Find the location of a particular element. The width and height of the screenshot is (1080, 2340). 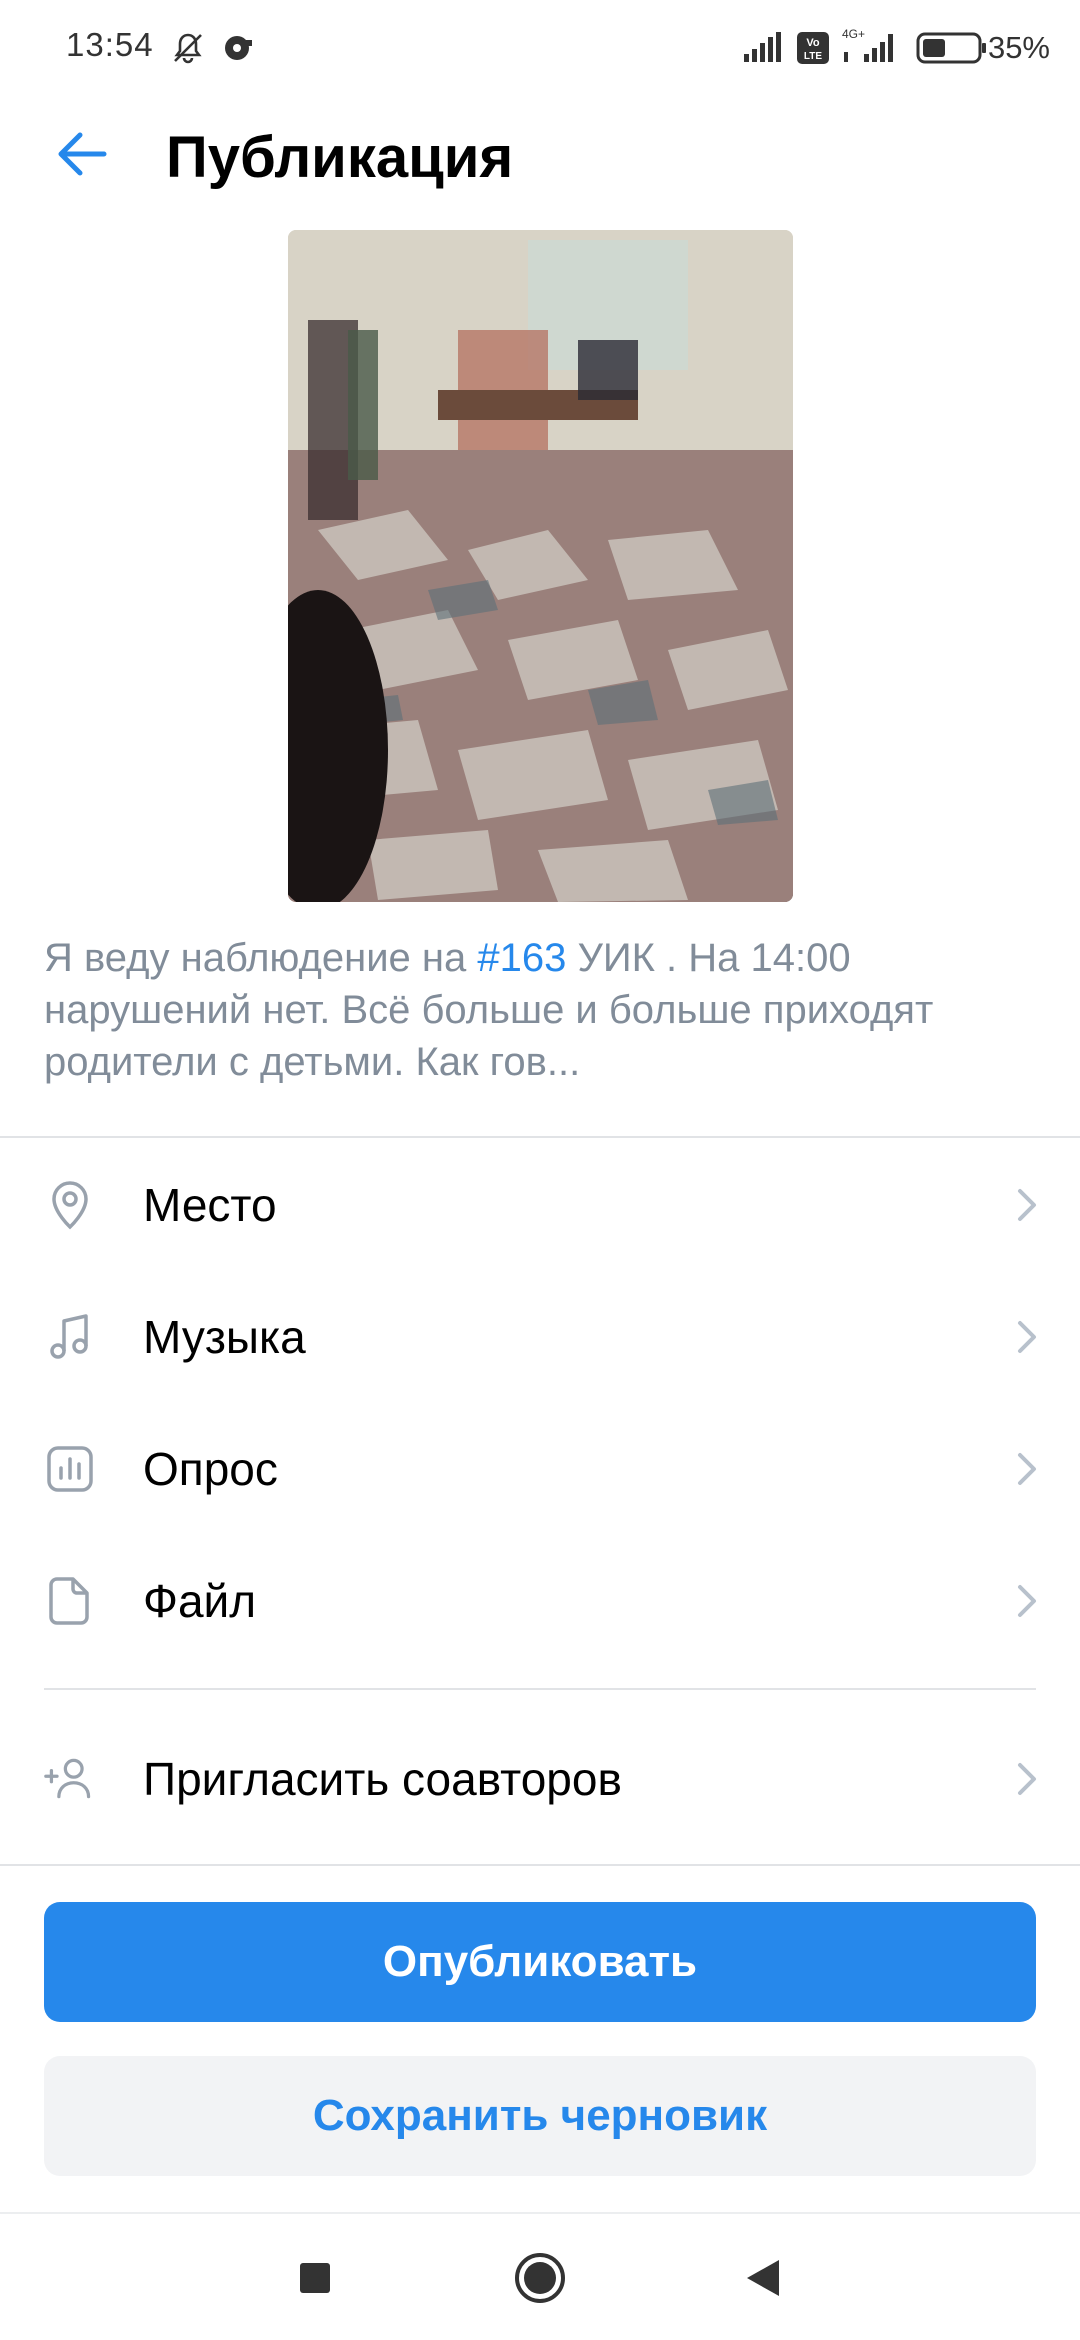

menu-label: Музыка is located at coordinates (224, 1337).